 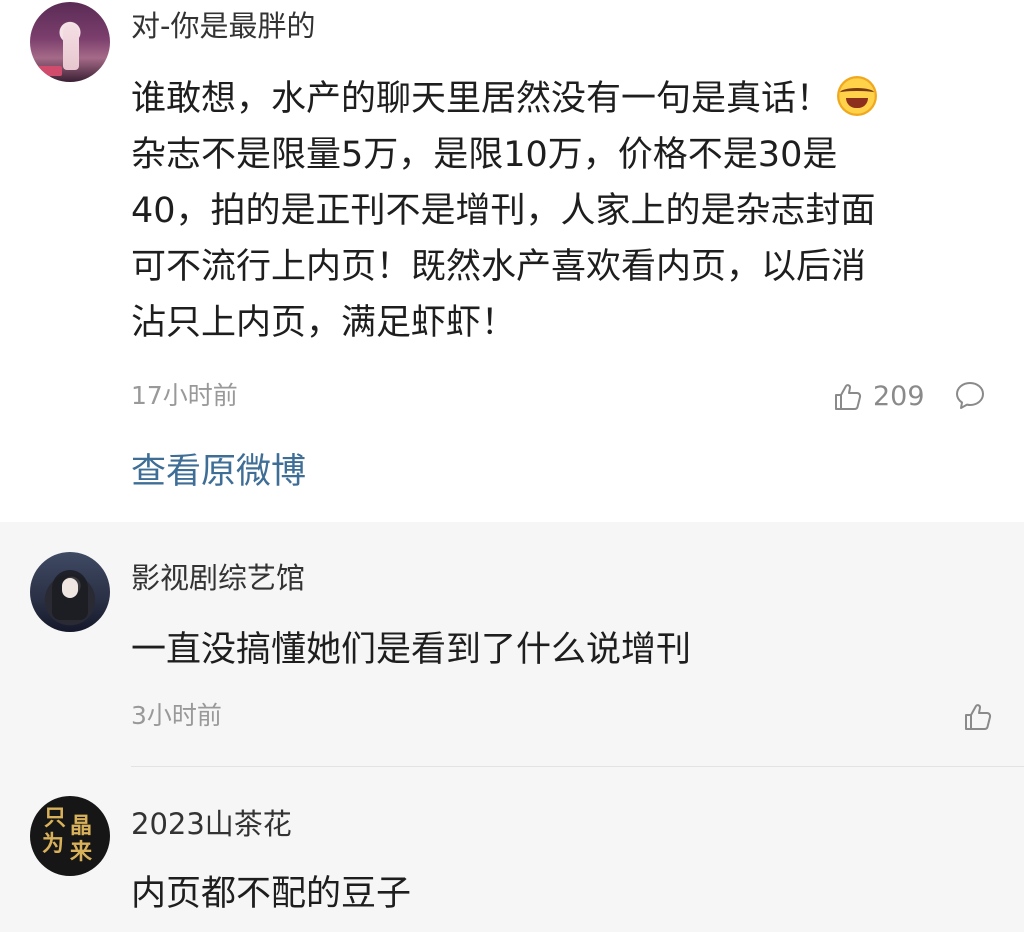 I want to click on comment-line: 40，拍的是正刊不是增刊，人家上的是杂志封面, so click(x=503, y=211).